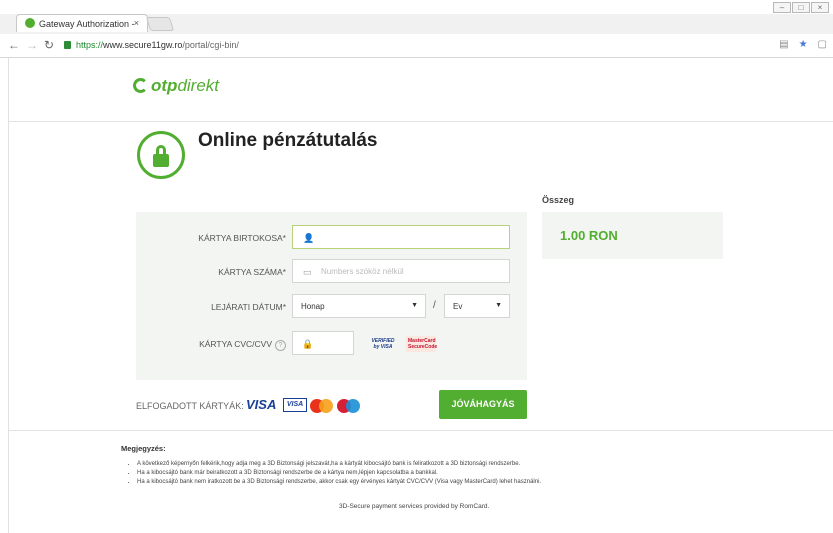 The width and height of the screenshot is (833, 533). Describe the element at coordinates (349, 406) in the screenshot. I see `maestro-logo` at that location.